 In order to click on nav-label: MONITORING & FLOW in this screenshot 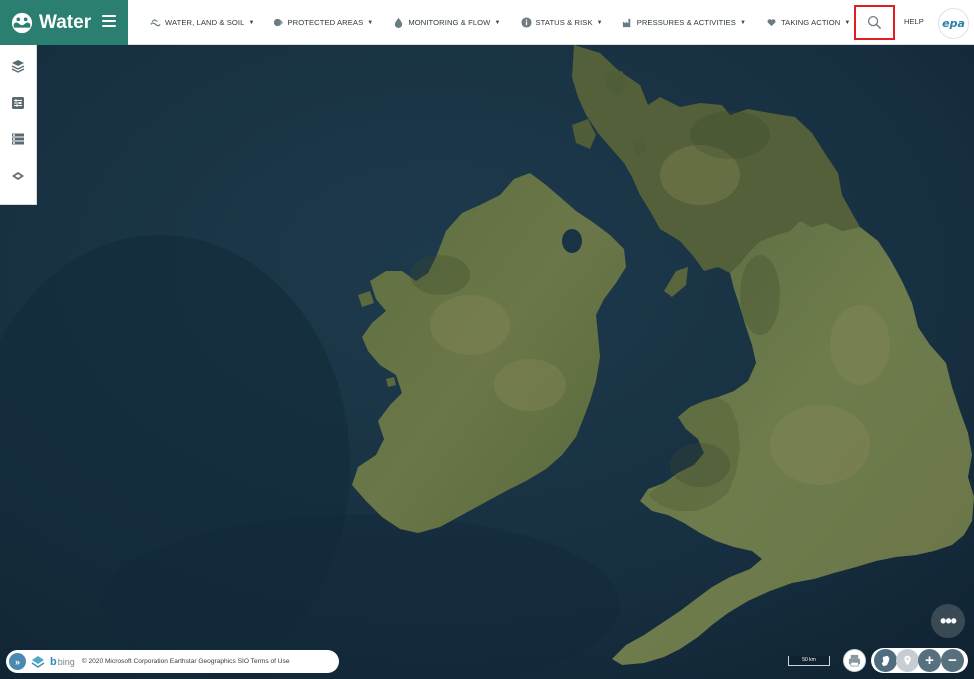, I will do `click(449, 22)`.